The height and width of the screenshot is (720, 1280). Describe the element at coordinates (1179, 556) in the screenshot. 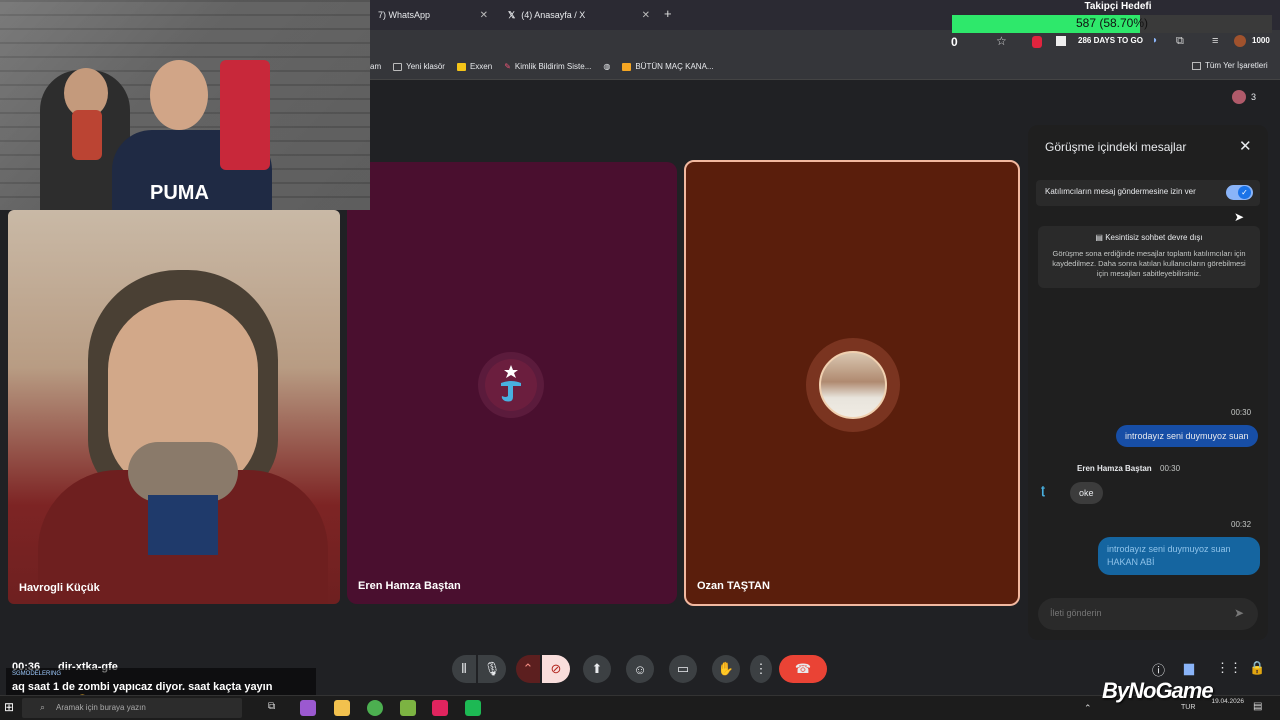

I see `message-bubble: introdayız seni duymuyoz suan HAKAN ABİ` at that location.